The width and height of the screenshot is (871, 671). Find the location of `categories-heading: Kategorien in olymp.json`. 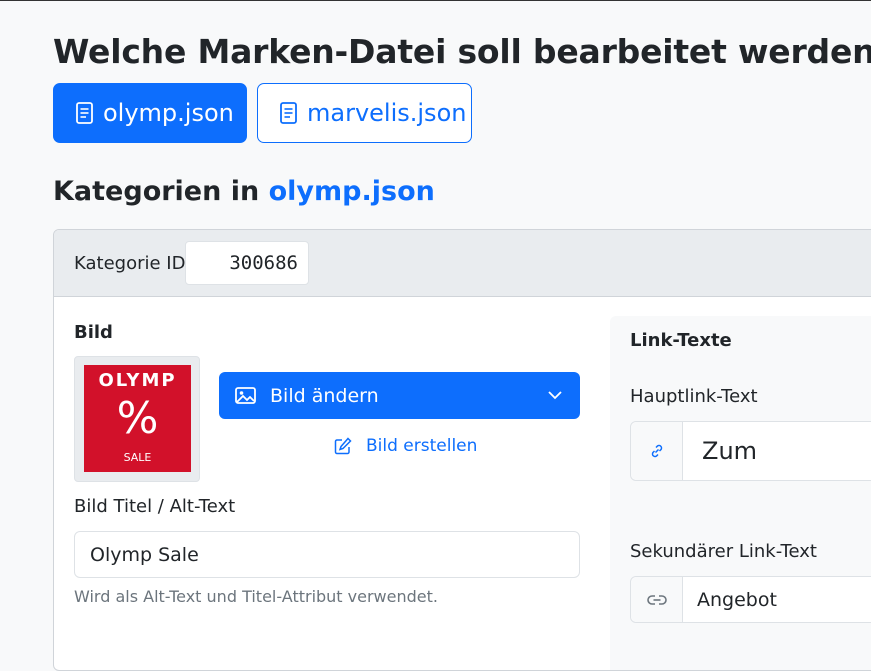

categories-heading: Kategorien in olymp.json is located at coordinates (244, 191).